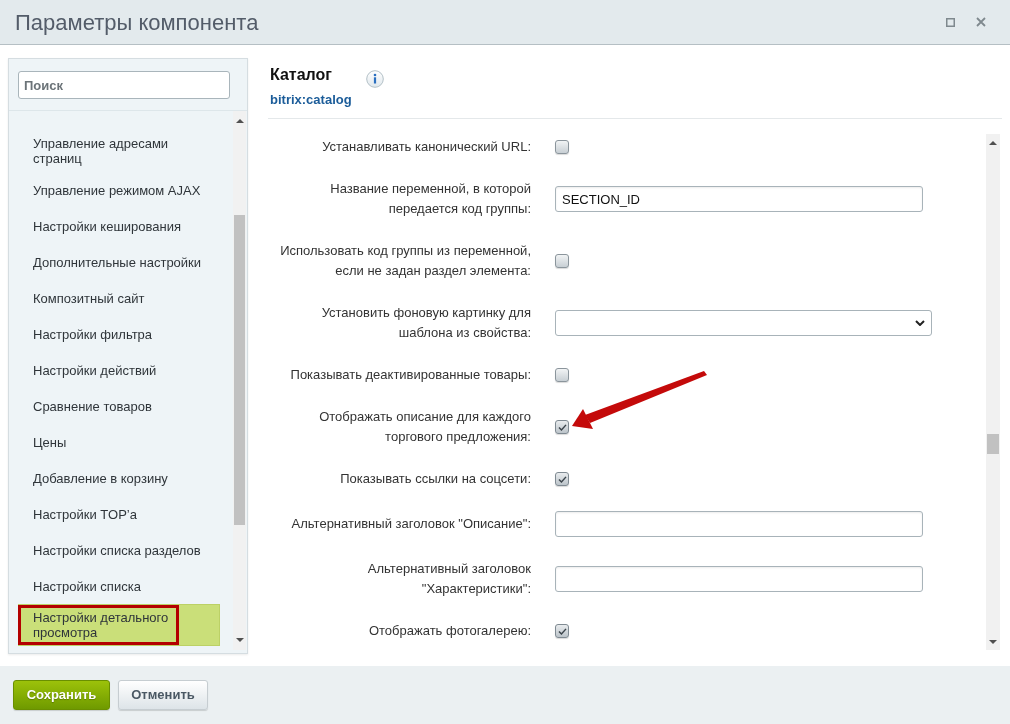 Image resolution: width=1010 pixels, height=724 pixels. Describe the element at coordinates (311, 100) in the screenshot. I see `component-code: bitrix:catalog` at that location.